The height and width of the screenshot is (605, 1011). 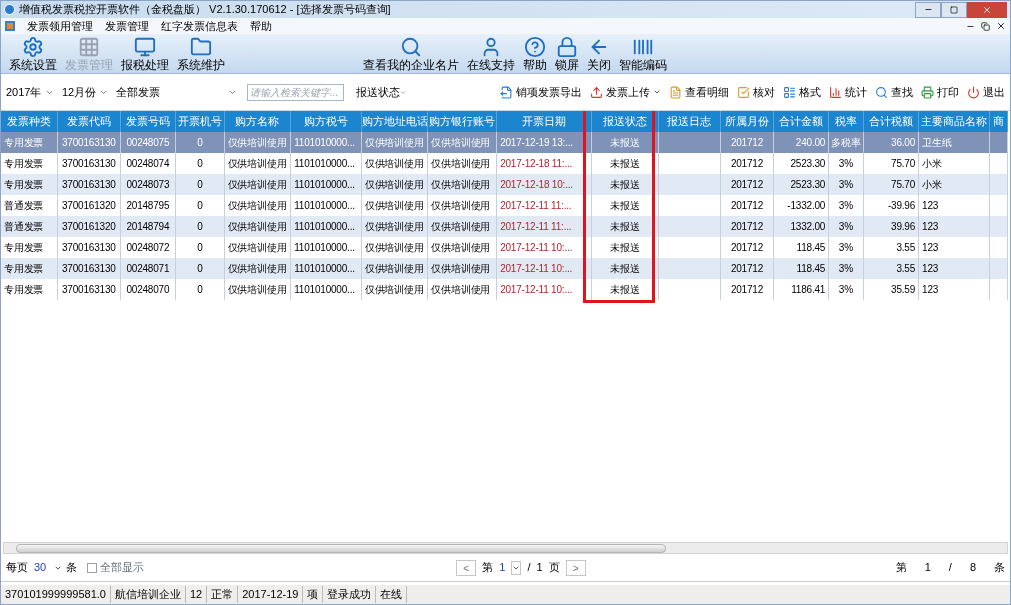 I want to click on toolbar-action: 销项发票导出, so click(x=541, y=92).